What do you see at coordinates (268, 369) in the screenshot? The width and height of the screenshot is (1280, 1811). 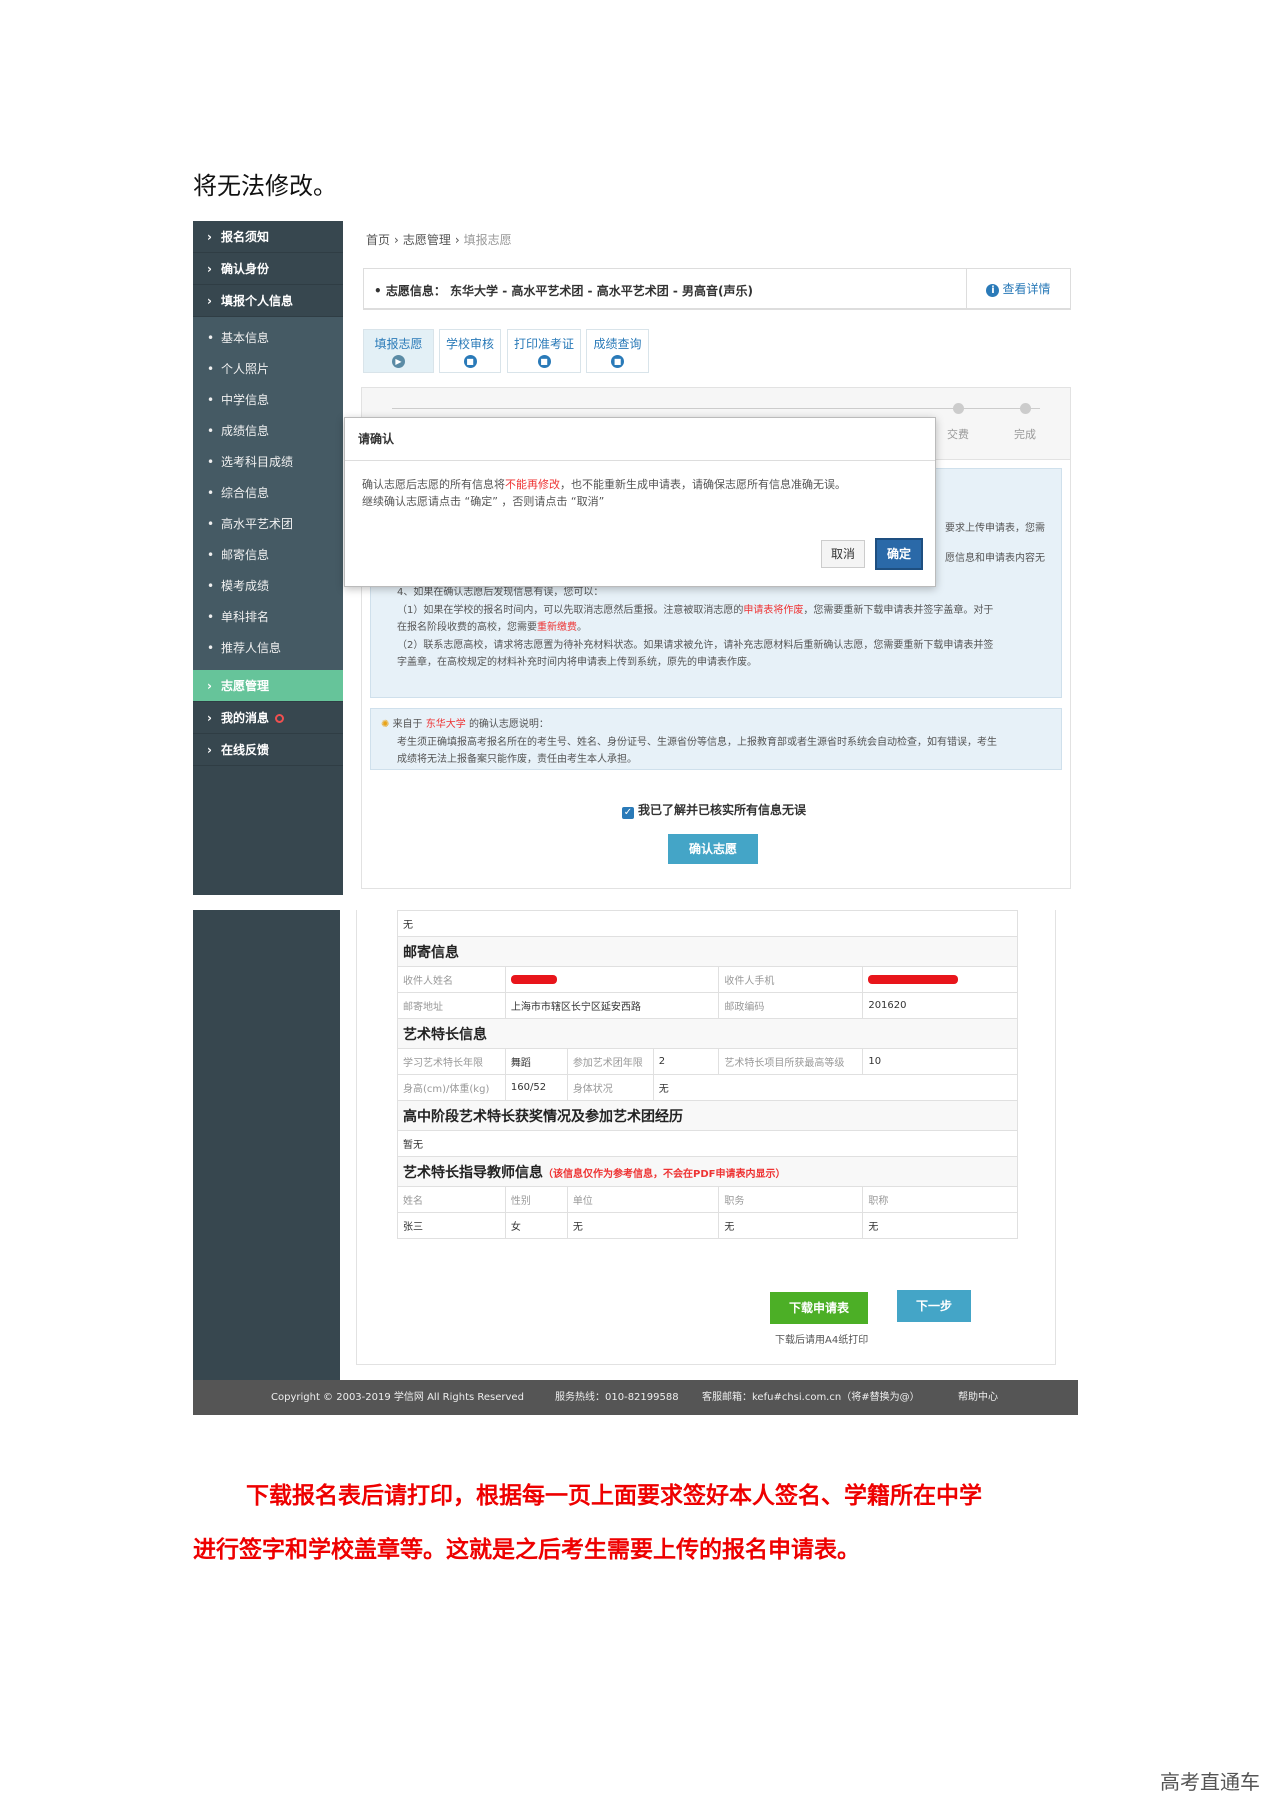 I see `sidebar-subitem-photo: • 个人照片` at bounding box center [268, 369].